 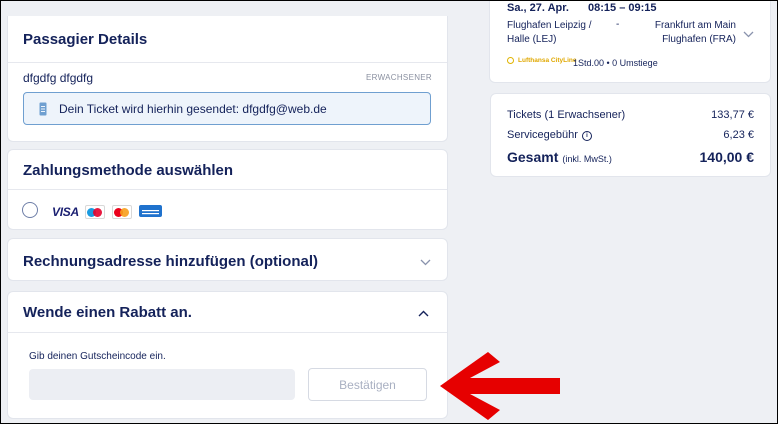 I want to click on payment-card-radio, so click(x=30, y=210).